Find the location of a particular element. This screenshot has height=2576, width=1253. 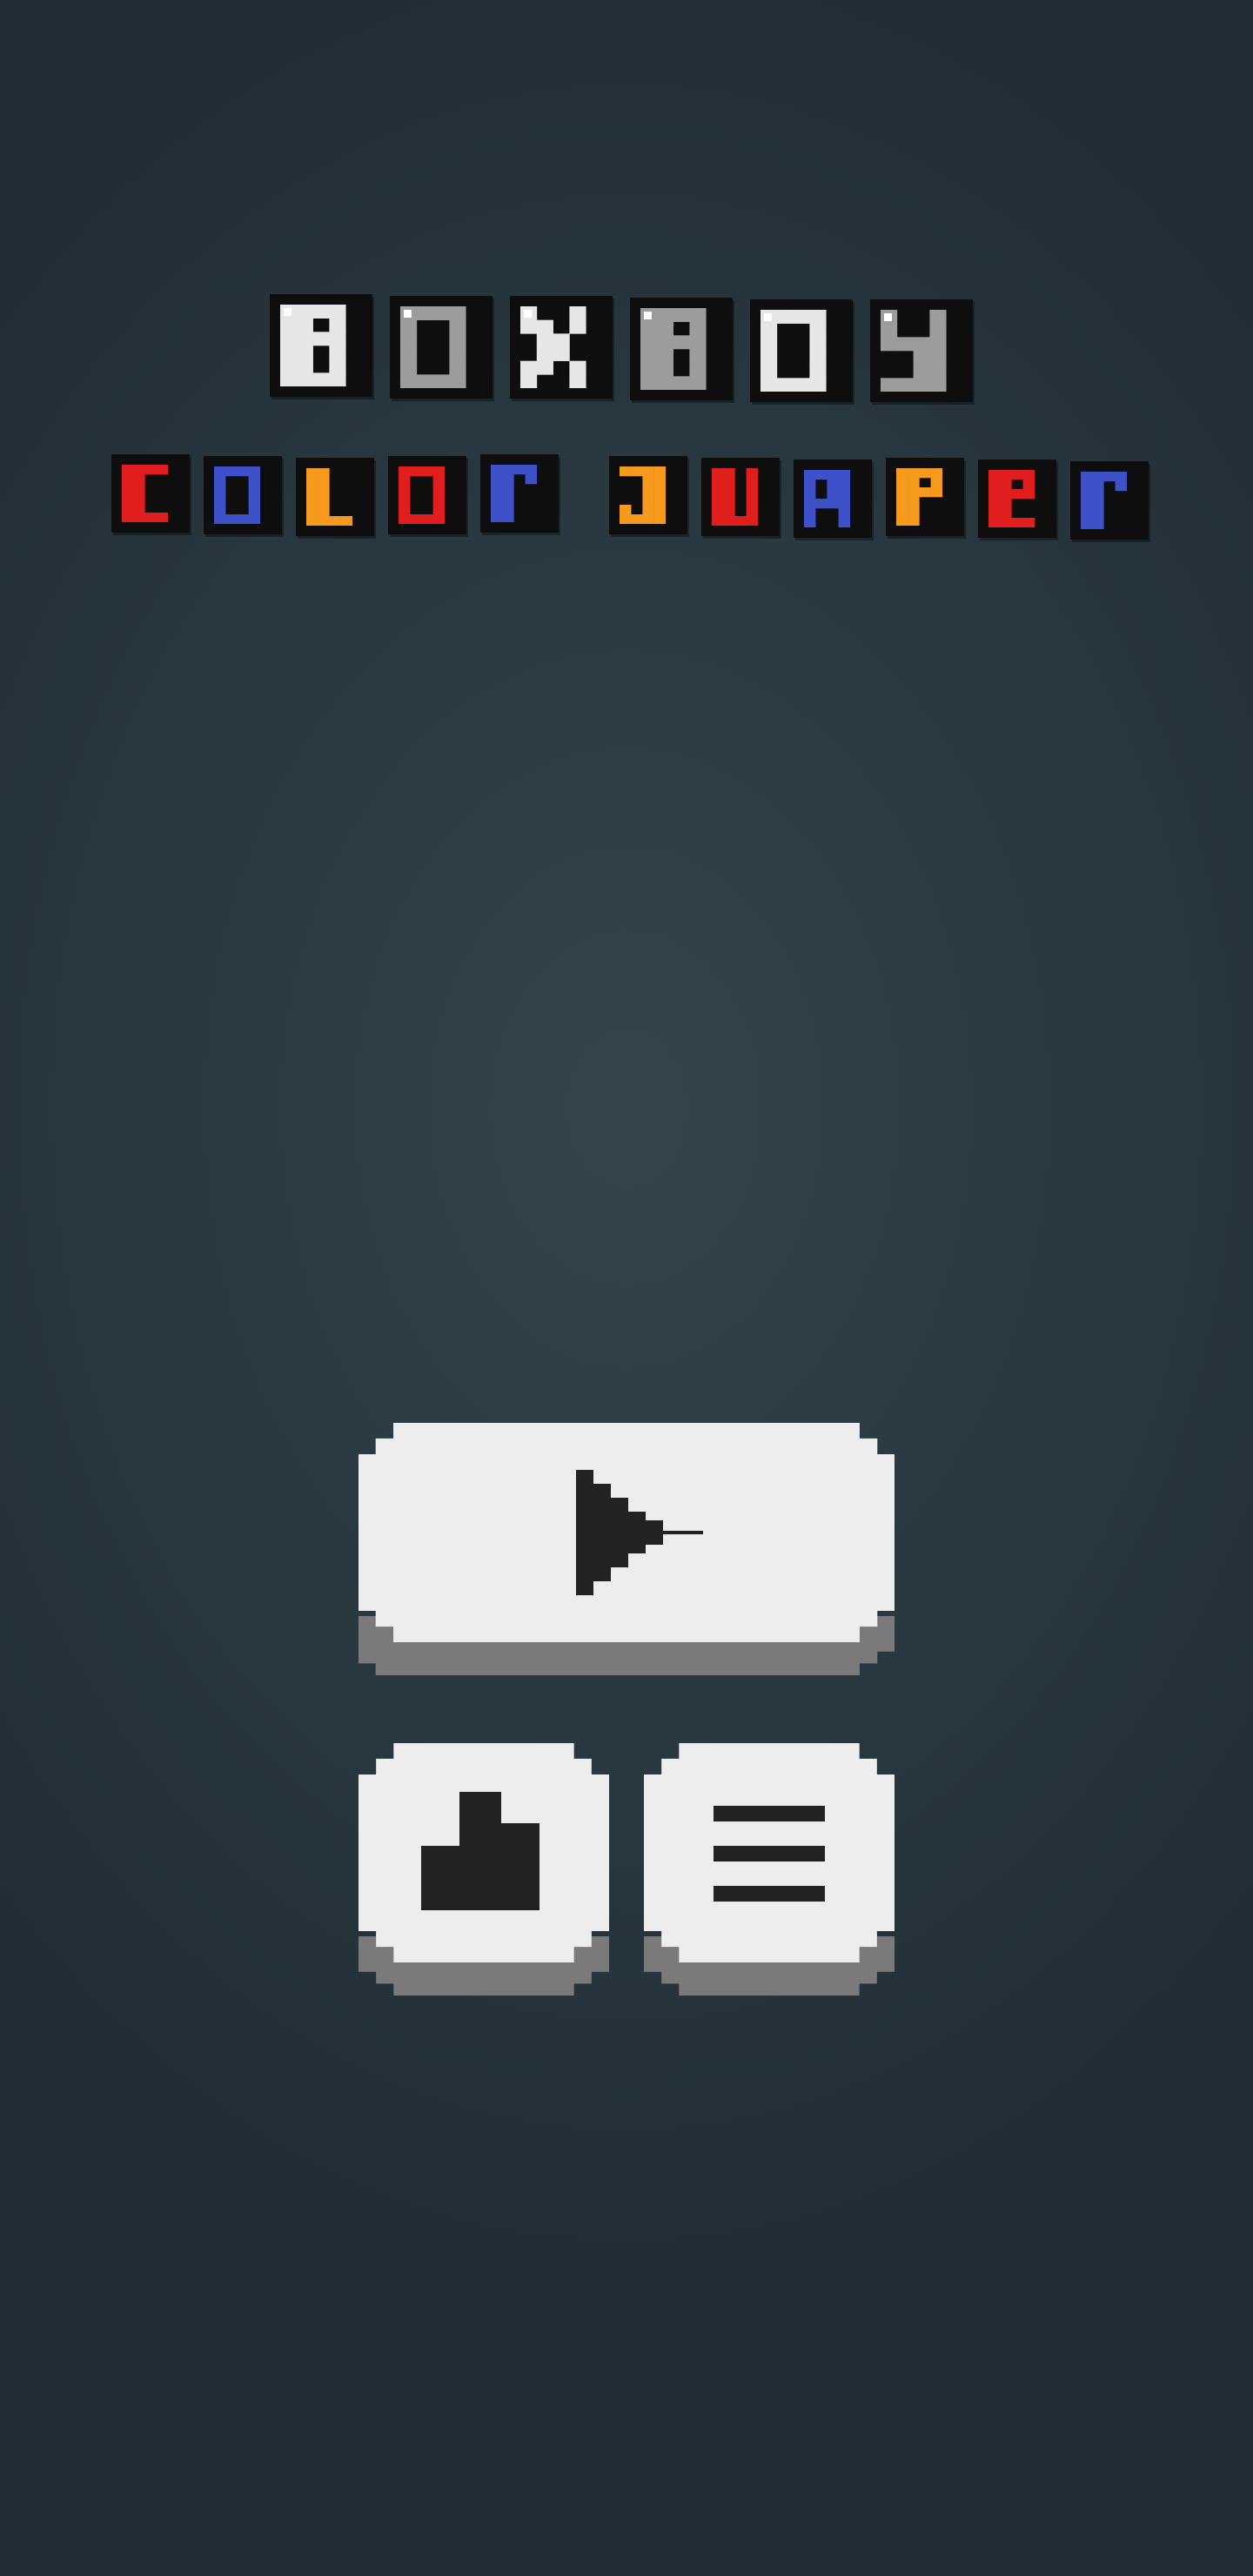

title-letter-tile: M is located at coordinates (833, 499).